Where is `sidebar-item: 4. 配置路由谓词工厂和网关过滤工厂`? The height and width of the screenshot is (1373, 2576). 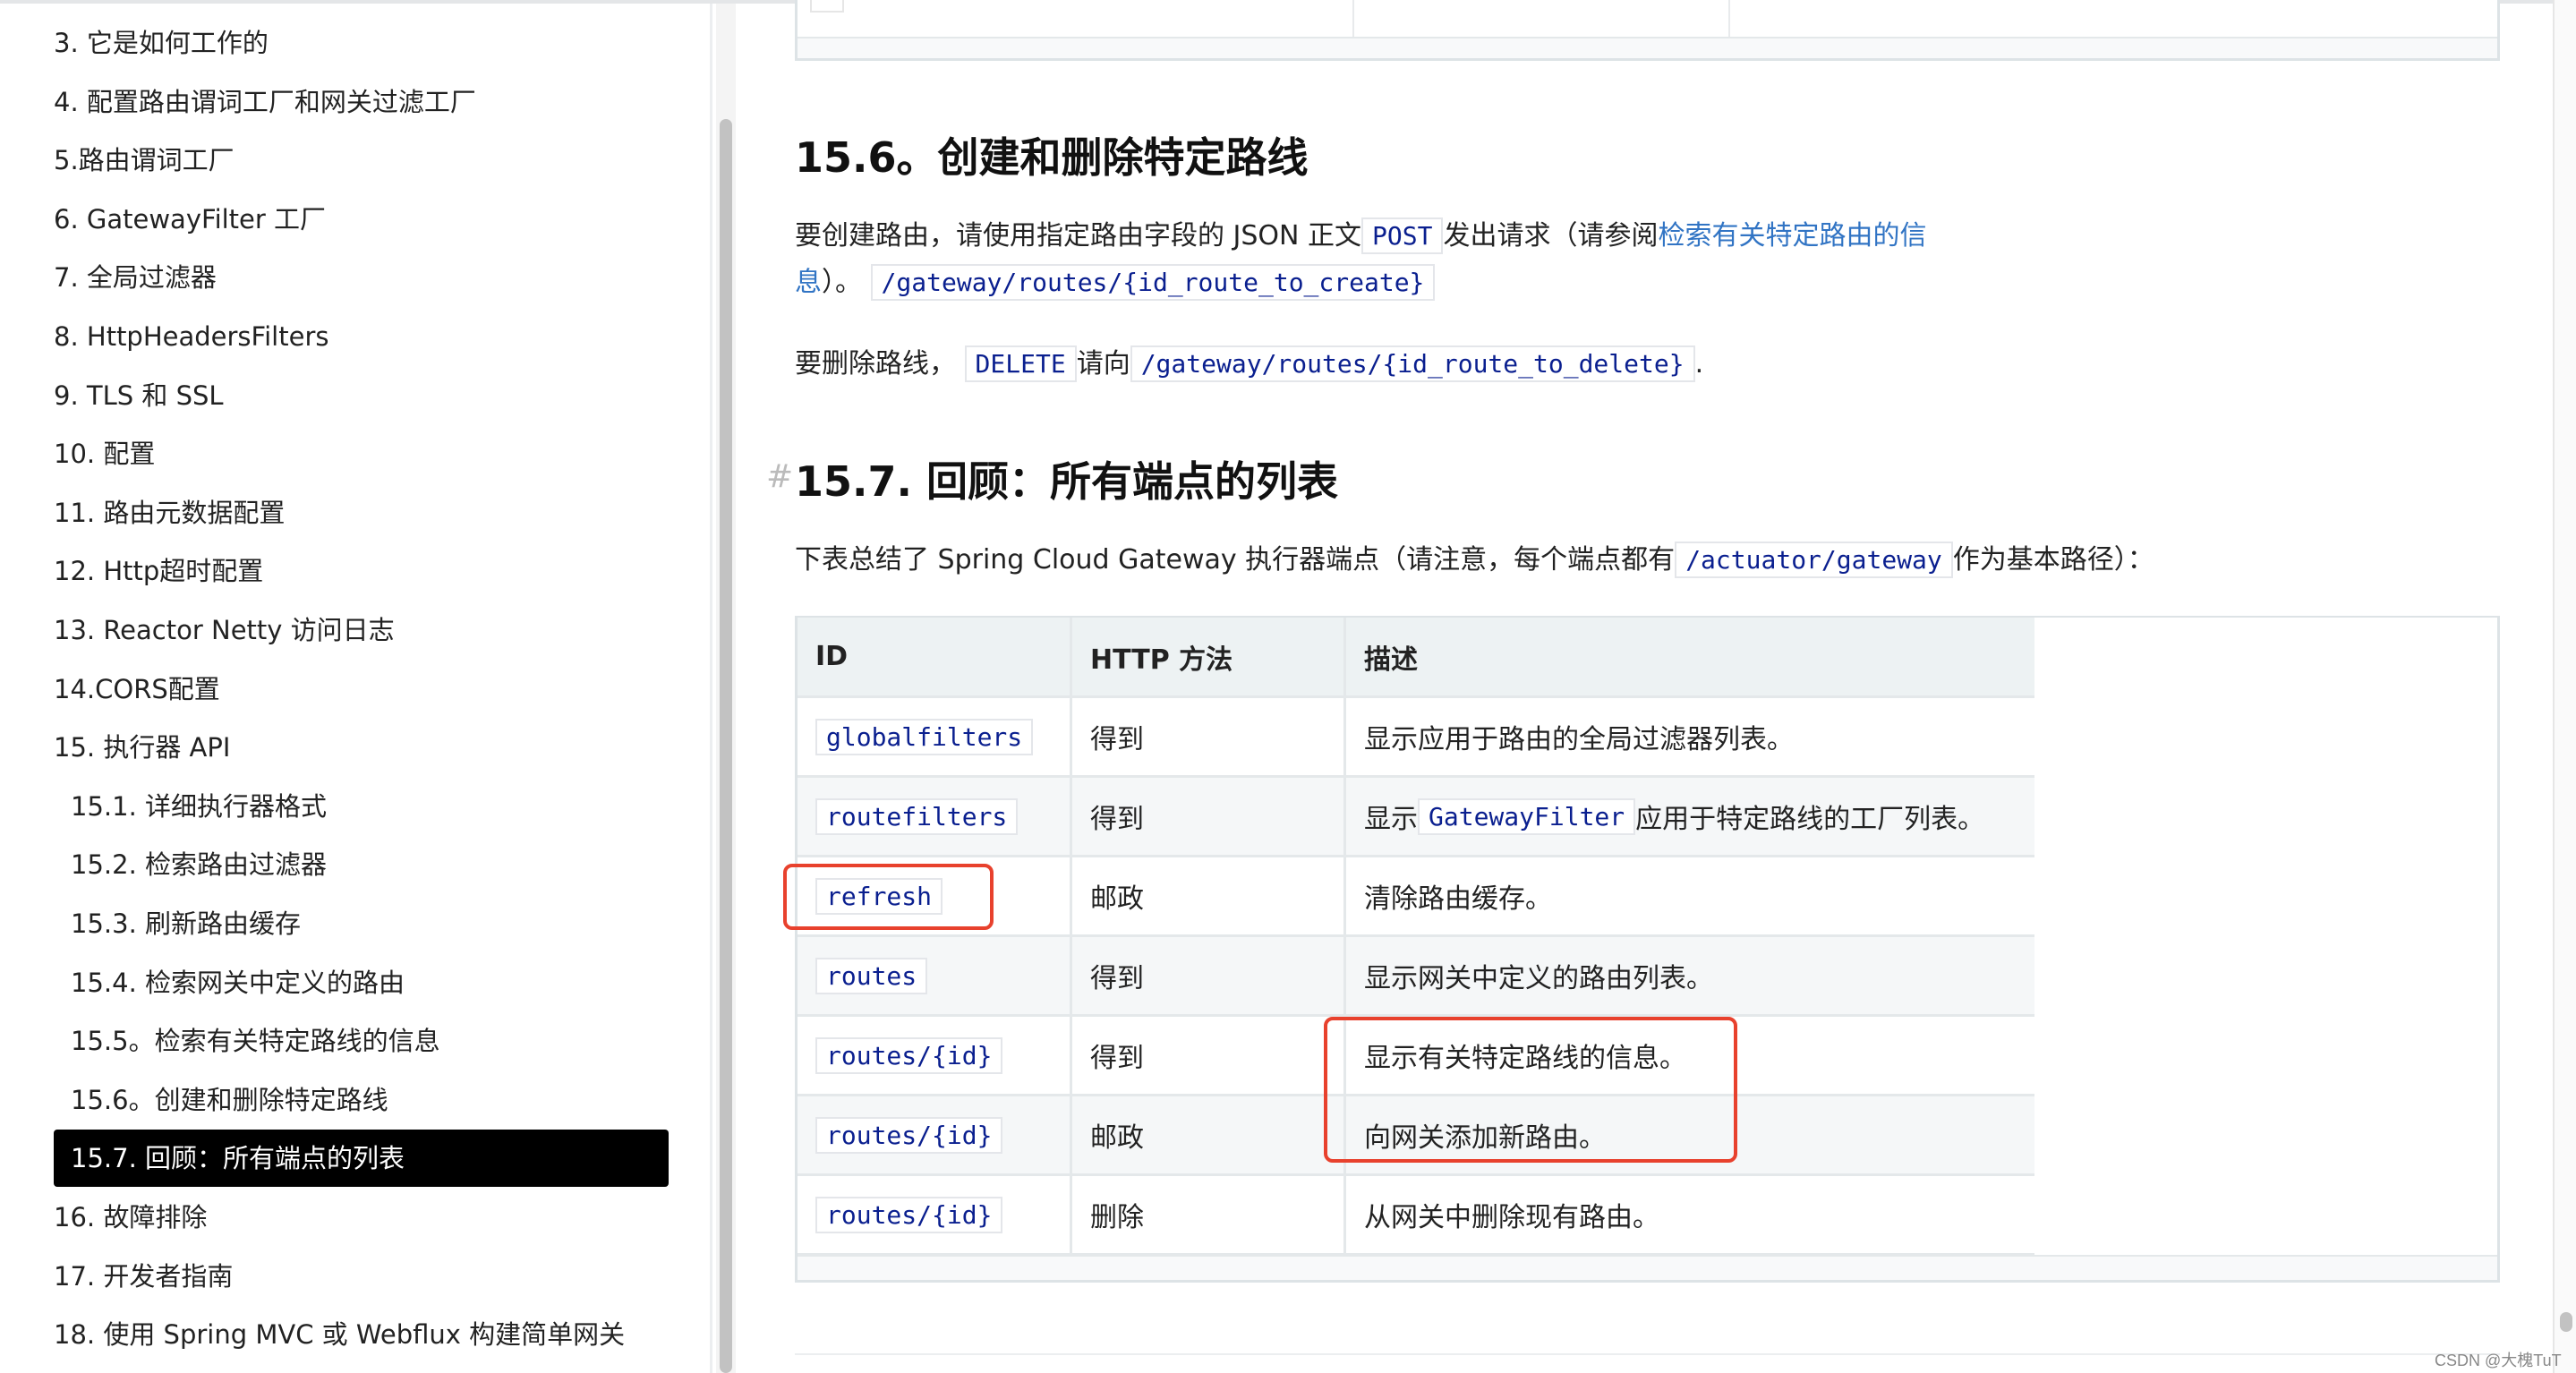
sidebar-item: 4. 配置路由谓词工厂和网关过滤工厂 is located at coordinates (265, 102).